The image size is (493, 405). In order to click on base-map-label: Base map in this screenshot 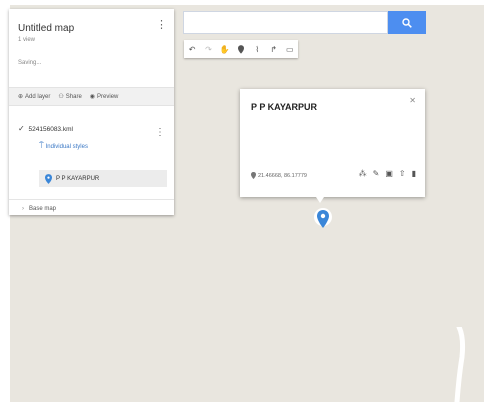, I will do `click(43, 209)`.